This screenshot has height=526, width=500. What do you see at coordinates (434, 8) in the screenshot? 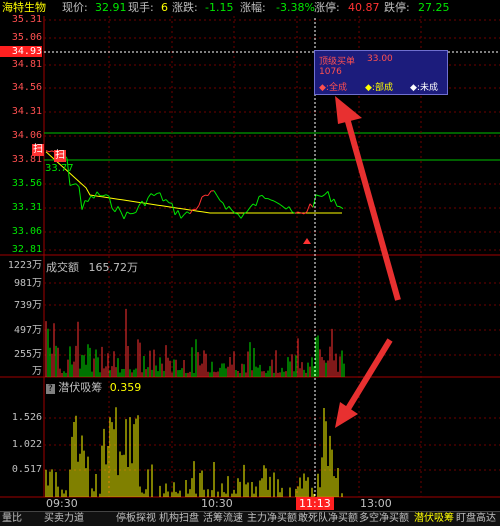
I see `limit-down-value: 27.25` at bounding box center [434, 8].